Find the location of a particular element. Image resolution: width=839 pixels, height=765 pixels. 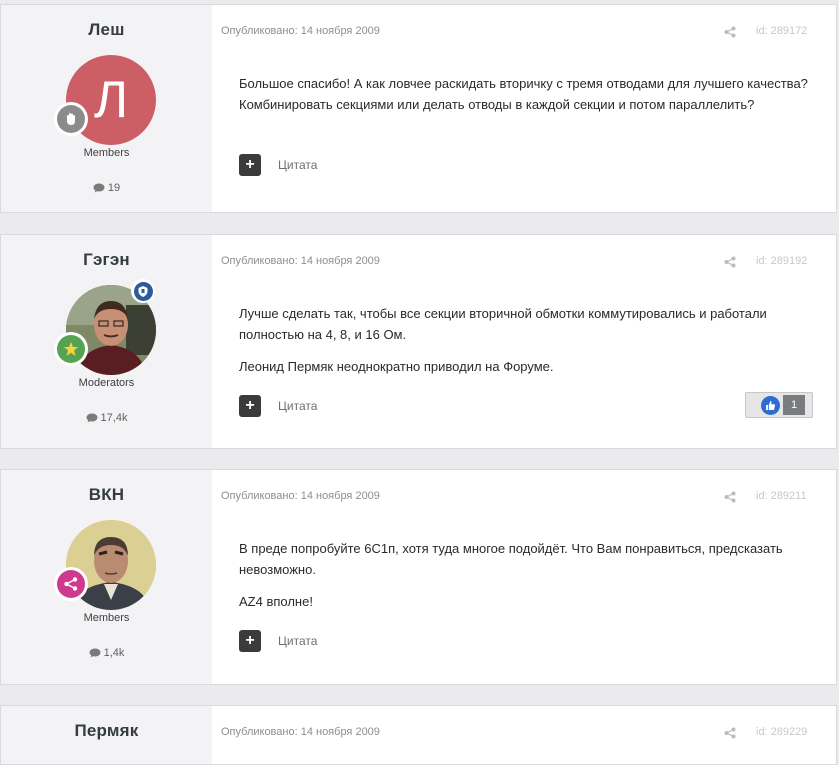

user-group: Moderators is located at coordinates (106, 383).